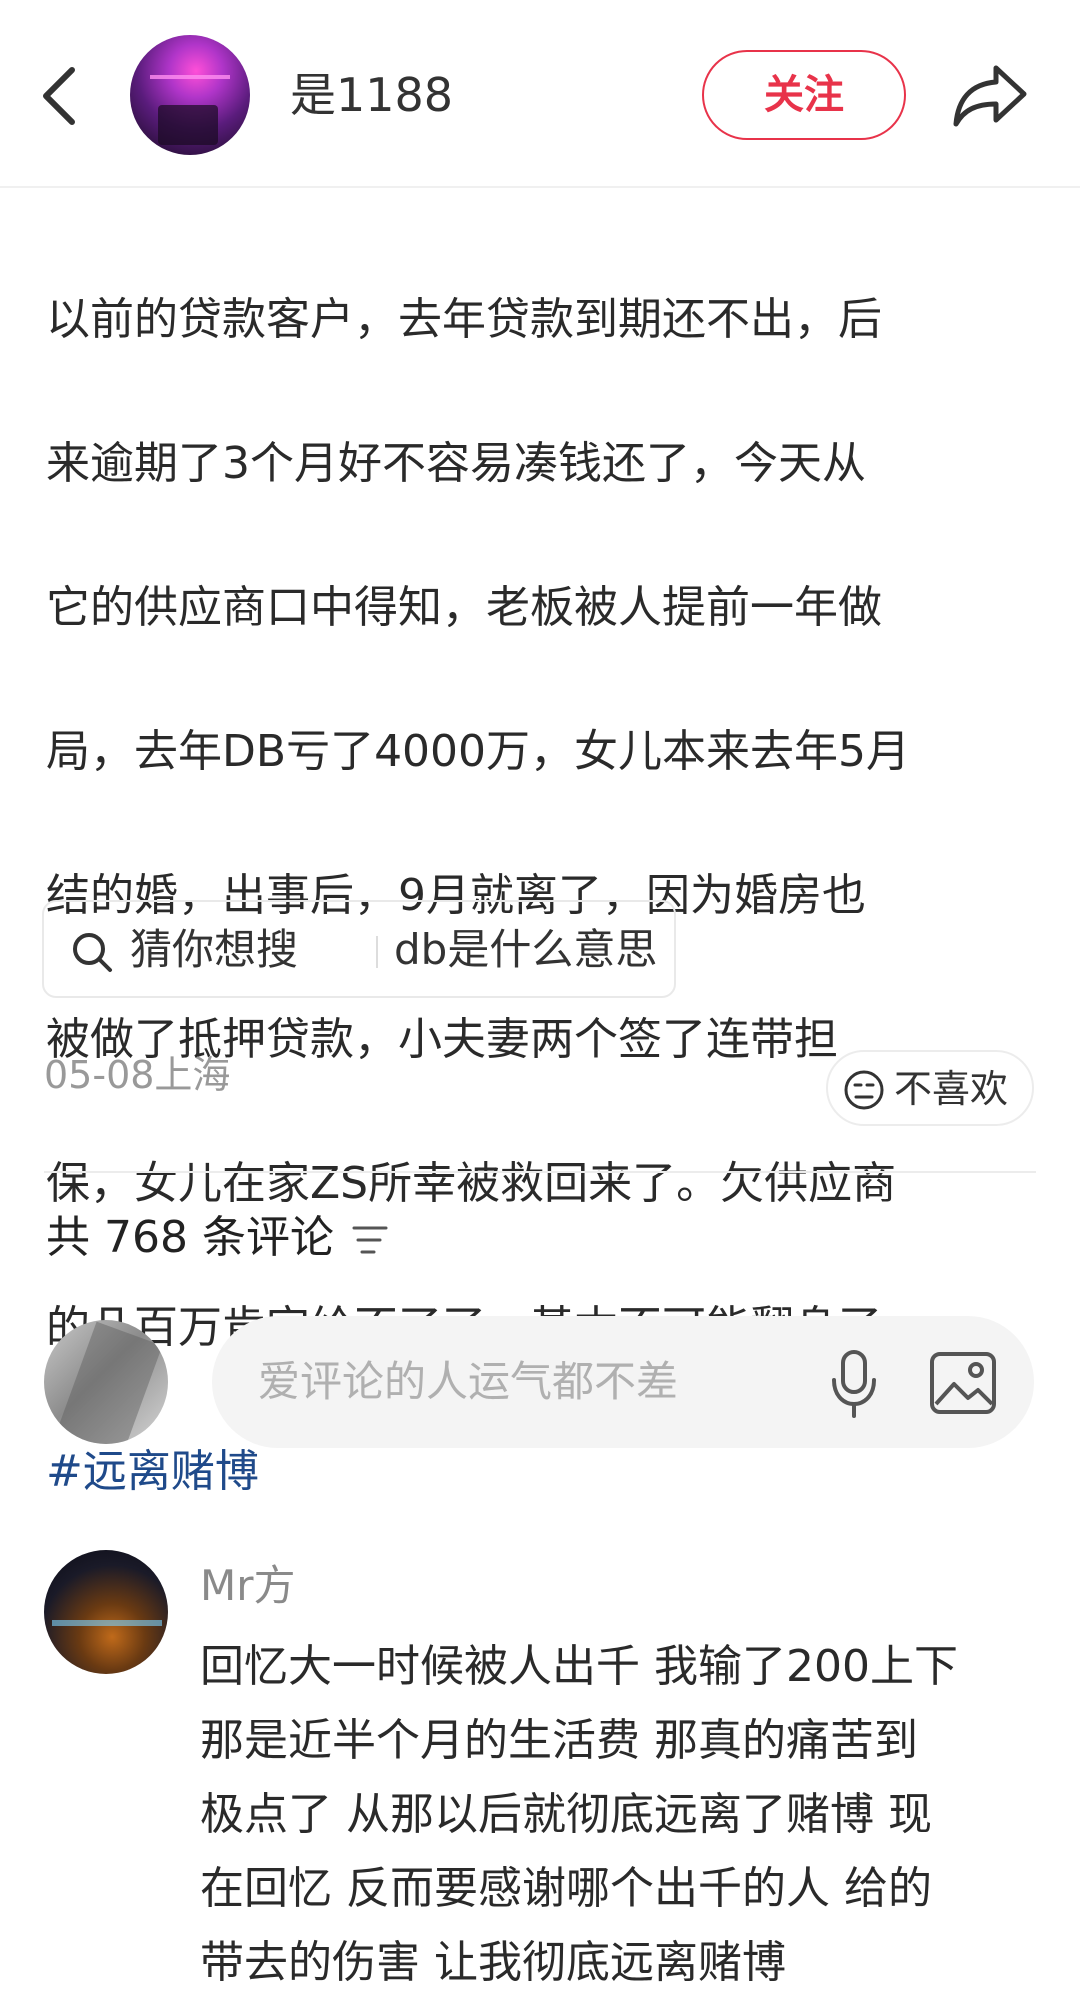  I want to click on post-text-line: 以前的贷款客户，去年贷款到期还不出，后, so click(464, 319).